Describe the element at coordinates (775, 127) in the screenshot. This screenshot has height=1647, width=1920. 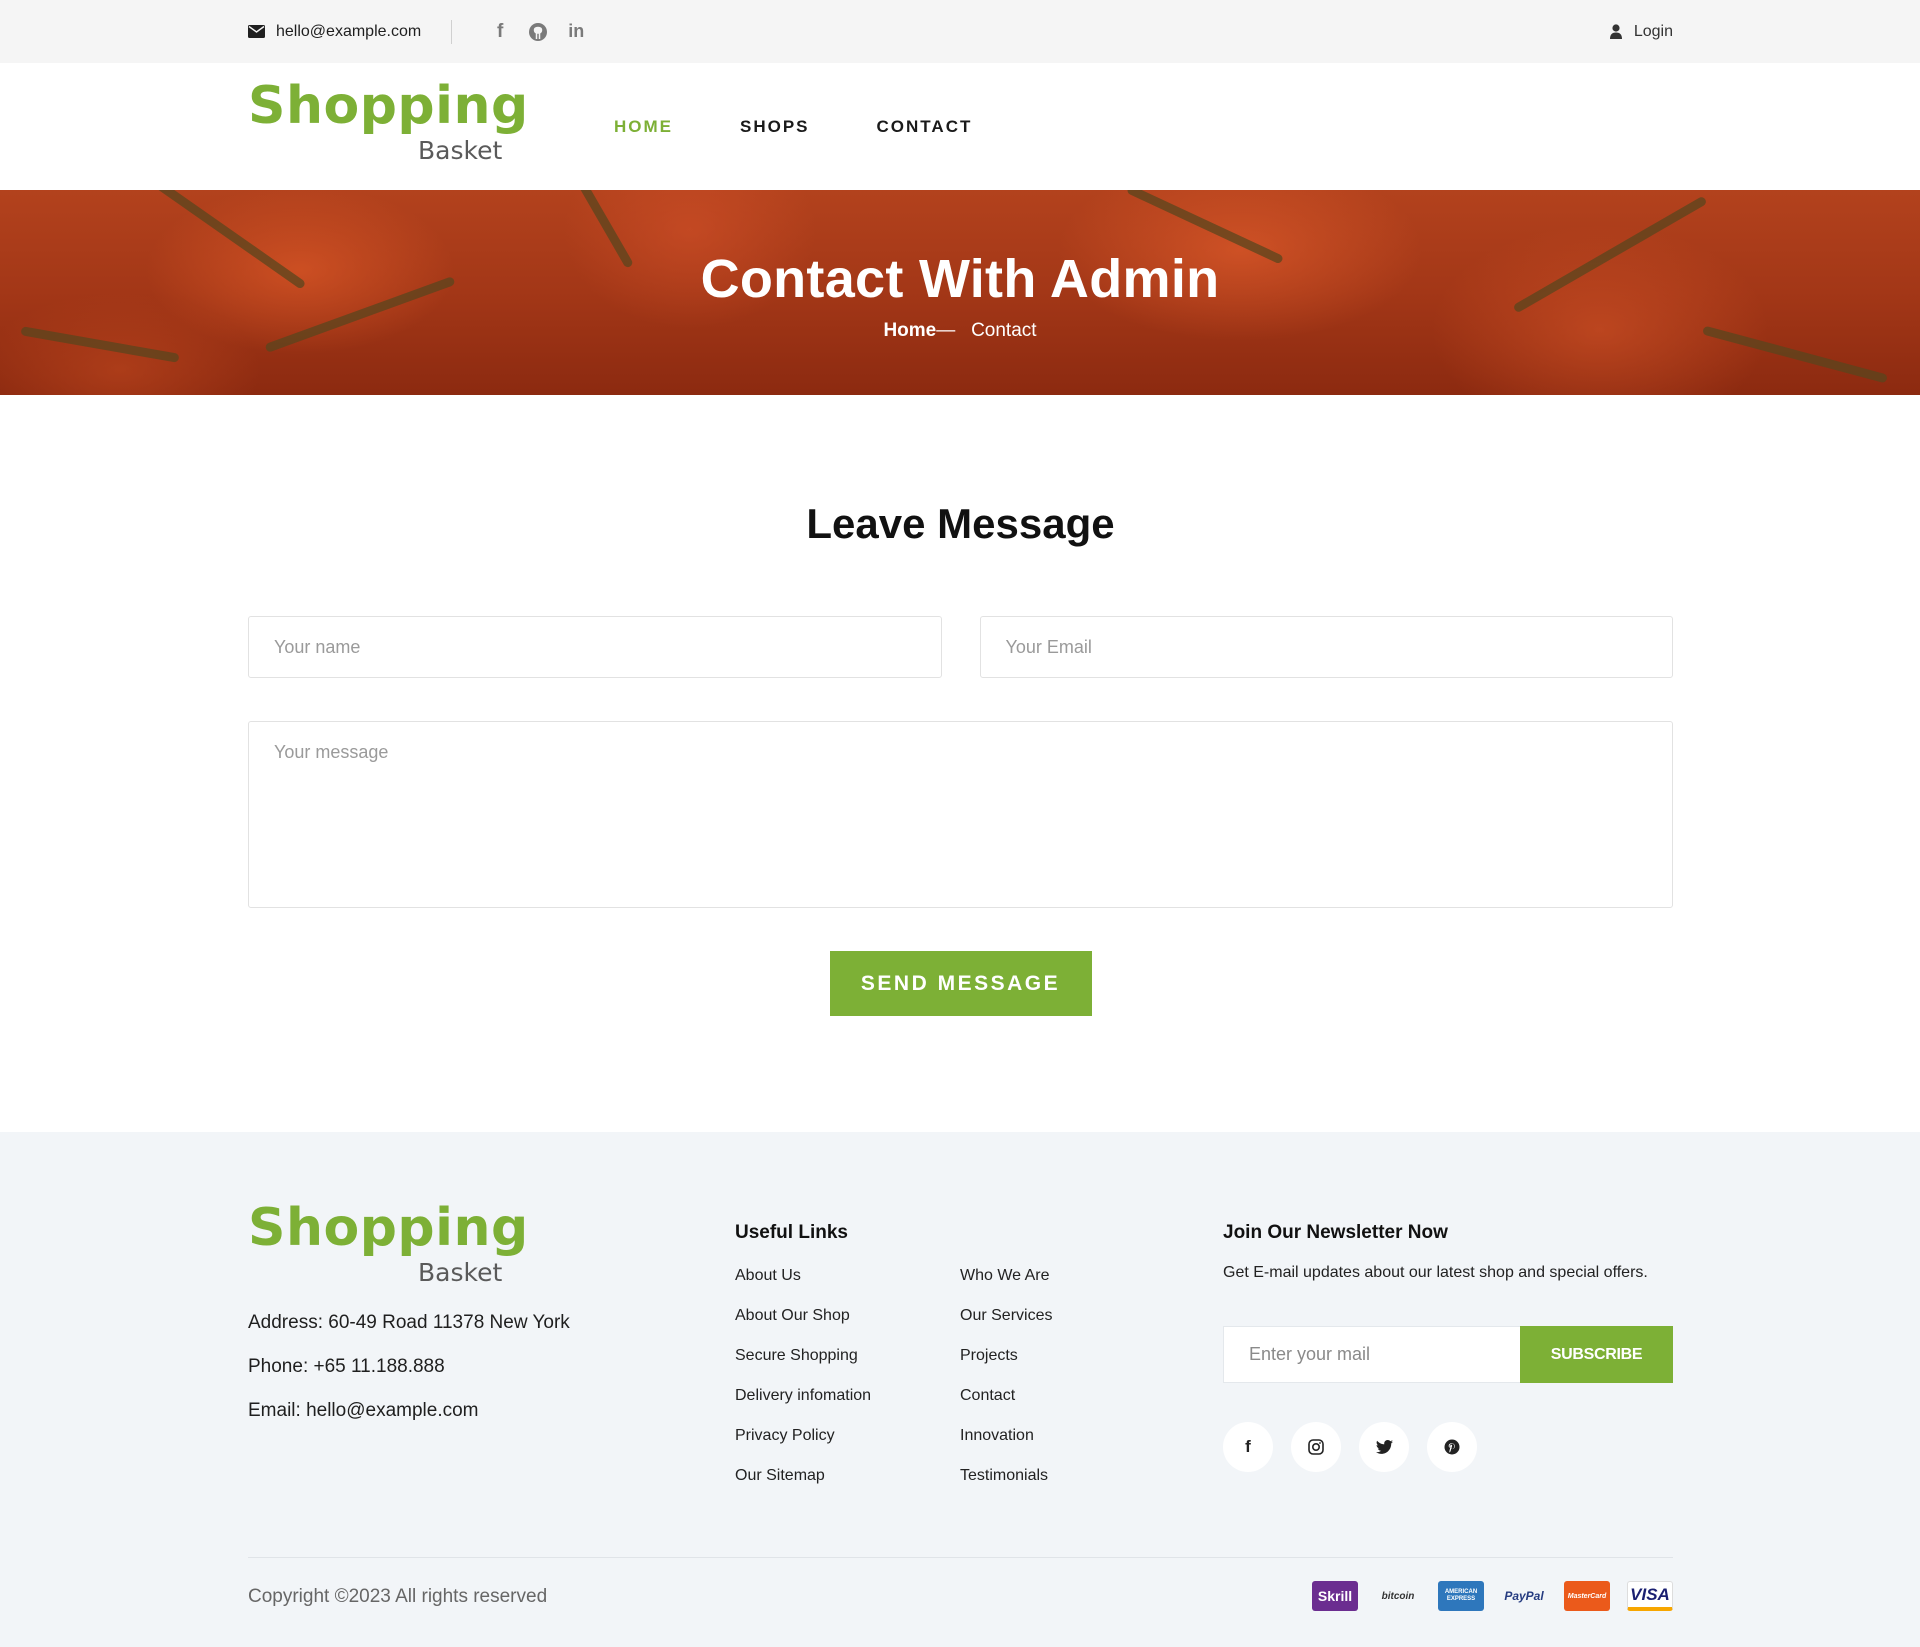
I see `nav-shops: SHOPS` at that location.